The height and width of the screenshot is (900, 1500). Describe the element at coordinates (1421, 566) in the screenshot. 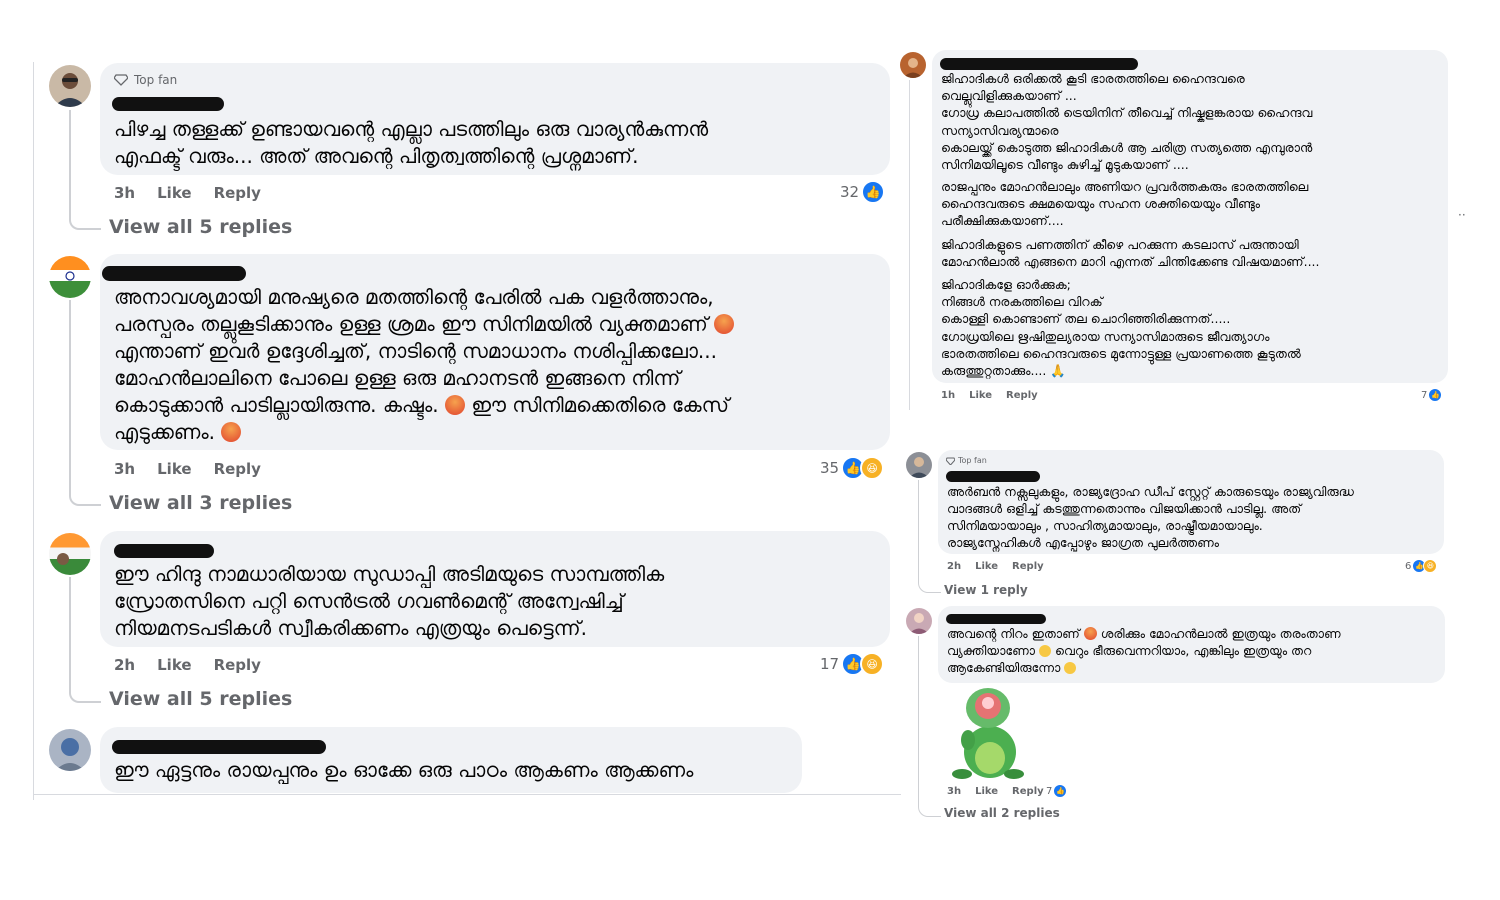

I see `reaction-count: 6 👍 😆` at that location.